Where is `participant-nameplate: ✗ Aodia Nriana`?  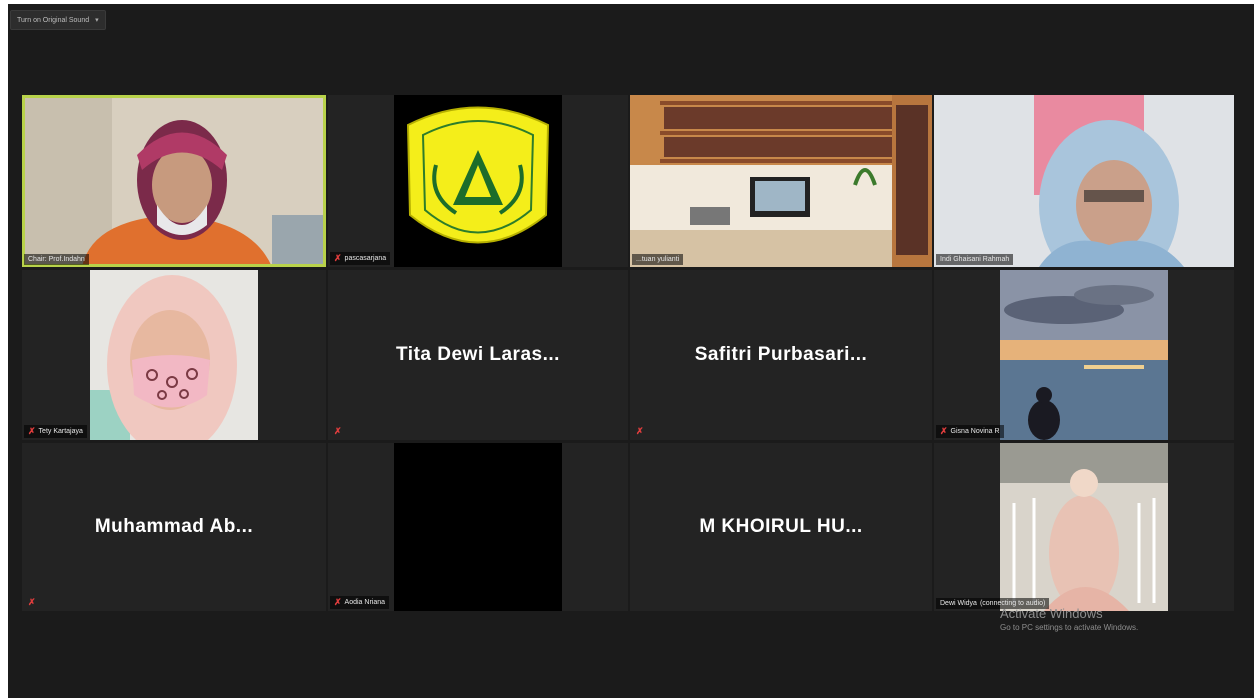
participant-nameplate: ✗ Aodia Nriana is located at coordinates (360, 602).